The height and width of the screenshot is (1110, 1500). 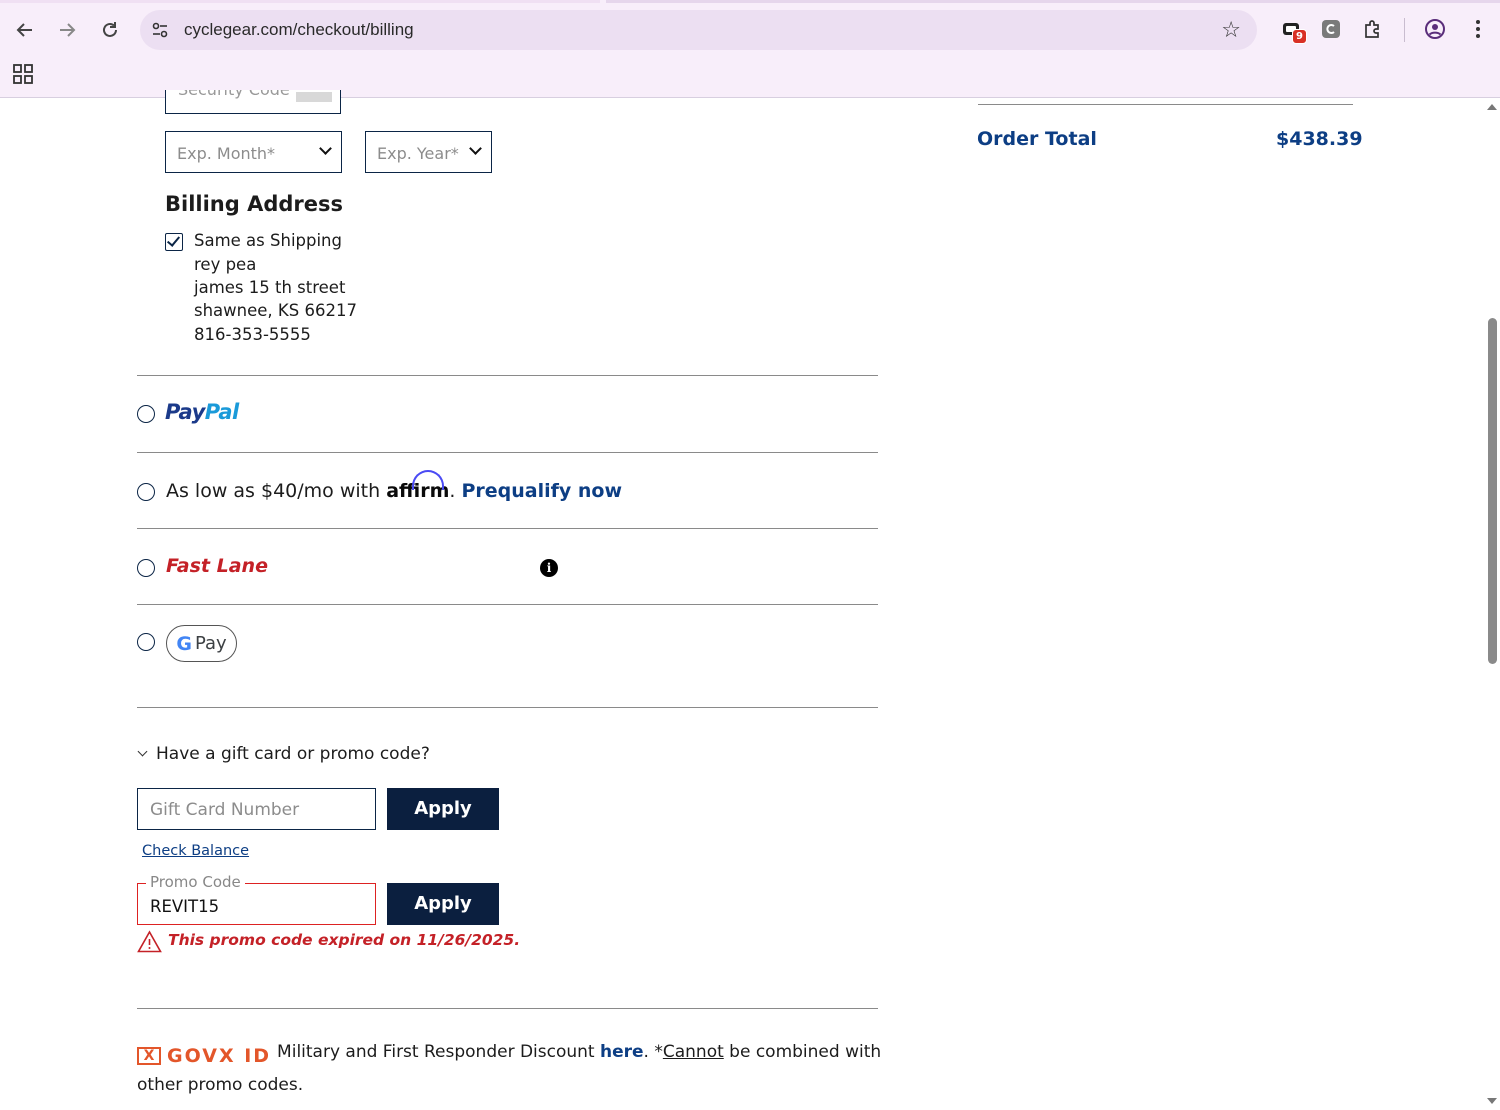 What do you see at coordinates (217, 566) in the screenshot?
I see `fastlane-label: Fast Lane` at bounding box center [217, 566].